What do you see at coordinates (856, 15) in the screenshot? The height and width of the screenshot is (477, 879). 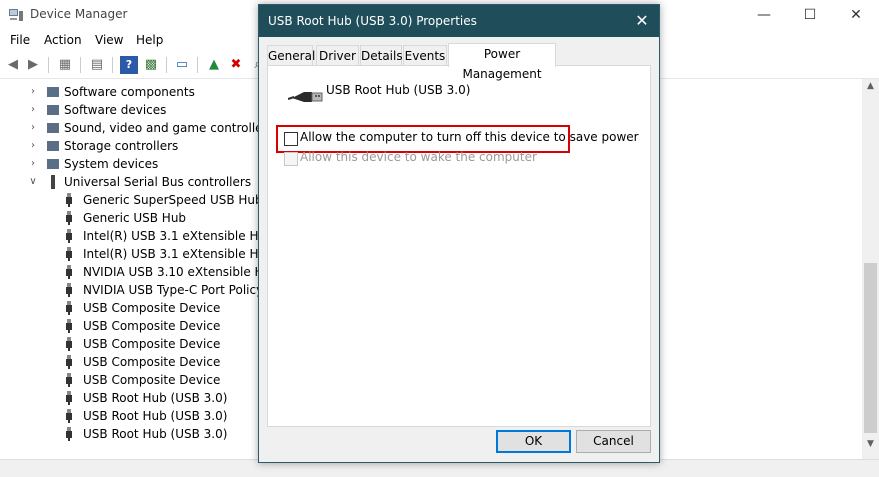 I see `close-button: ✕` at bounding box center [856, 15].